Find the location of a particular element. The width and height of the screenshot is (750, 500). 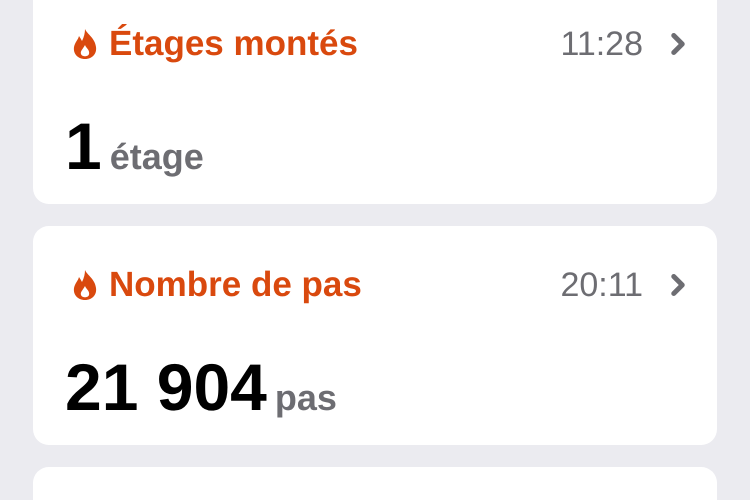

card-title: Nombre de pas is located at coordinates (235, 285).